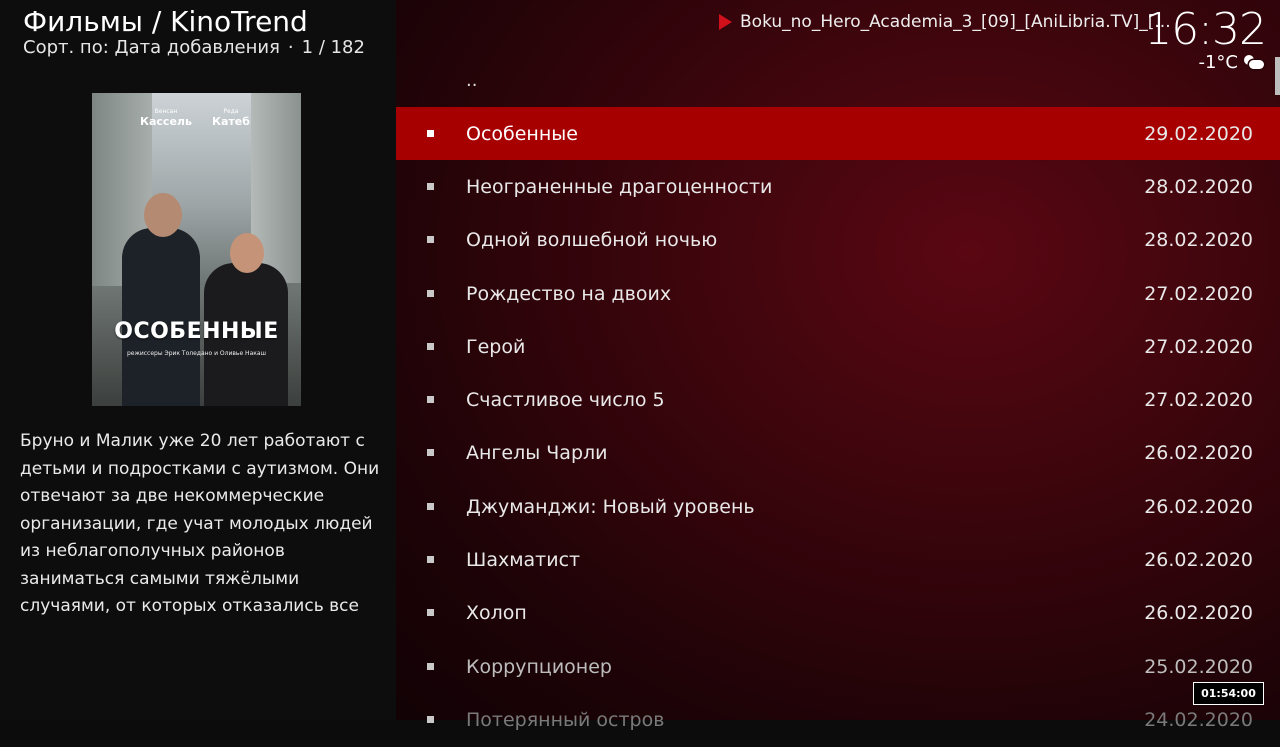 This screenshot has height=747, width=1280. I want to click on poster-actor-1: Венсан Кассель, so click(166, 118).